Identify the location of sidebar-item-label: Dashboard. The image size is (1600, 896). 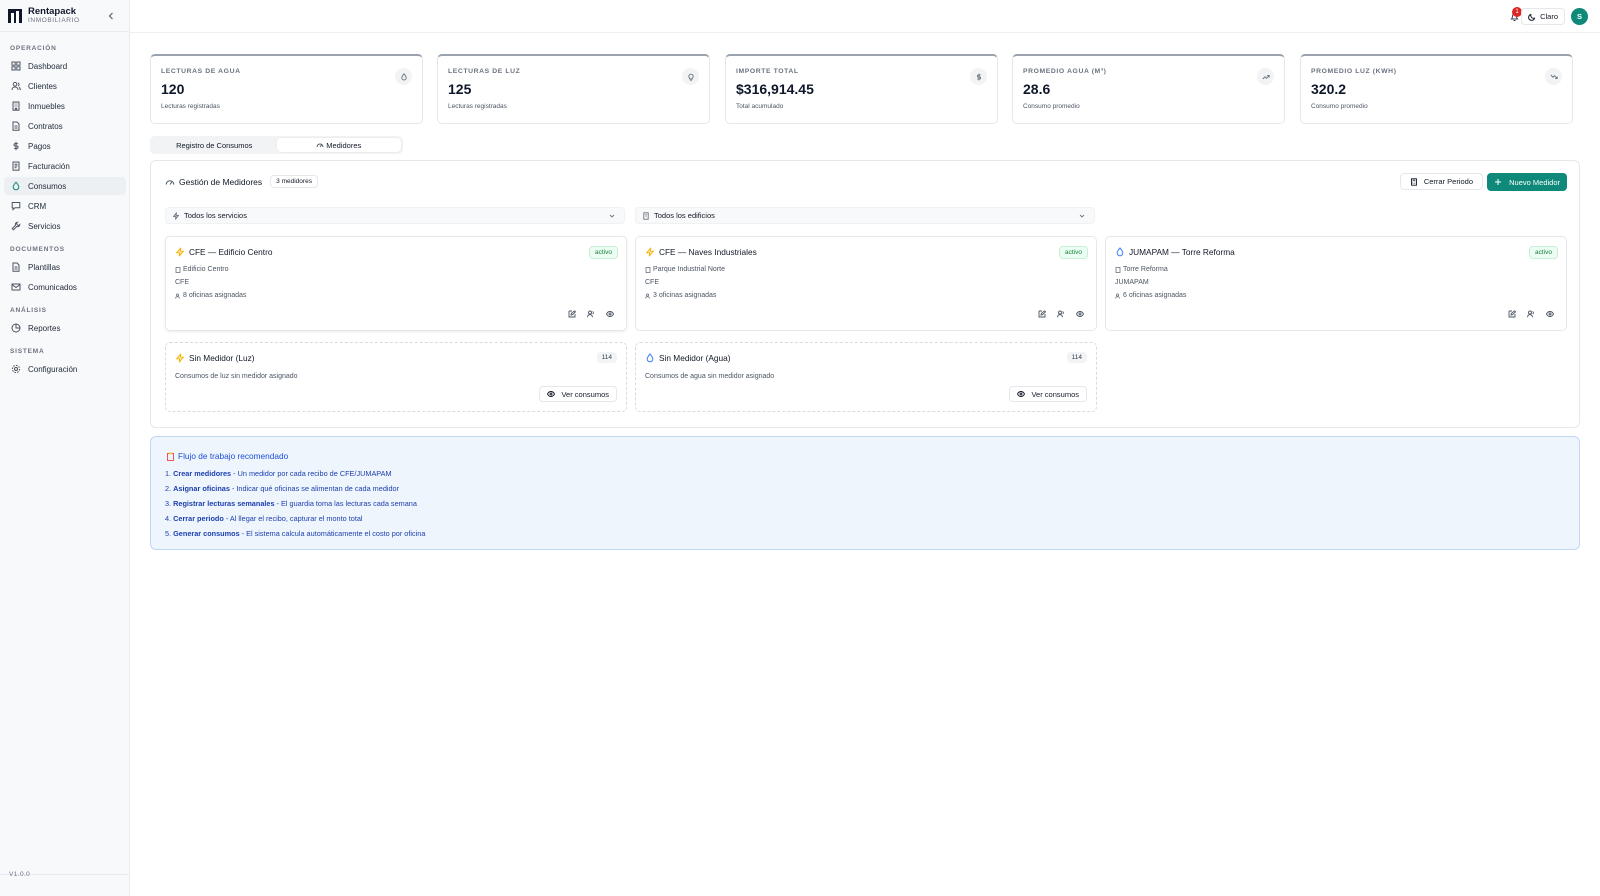
(48, 66).